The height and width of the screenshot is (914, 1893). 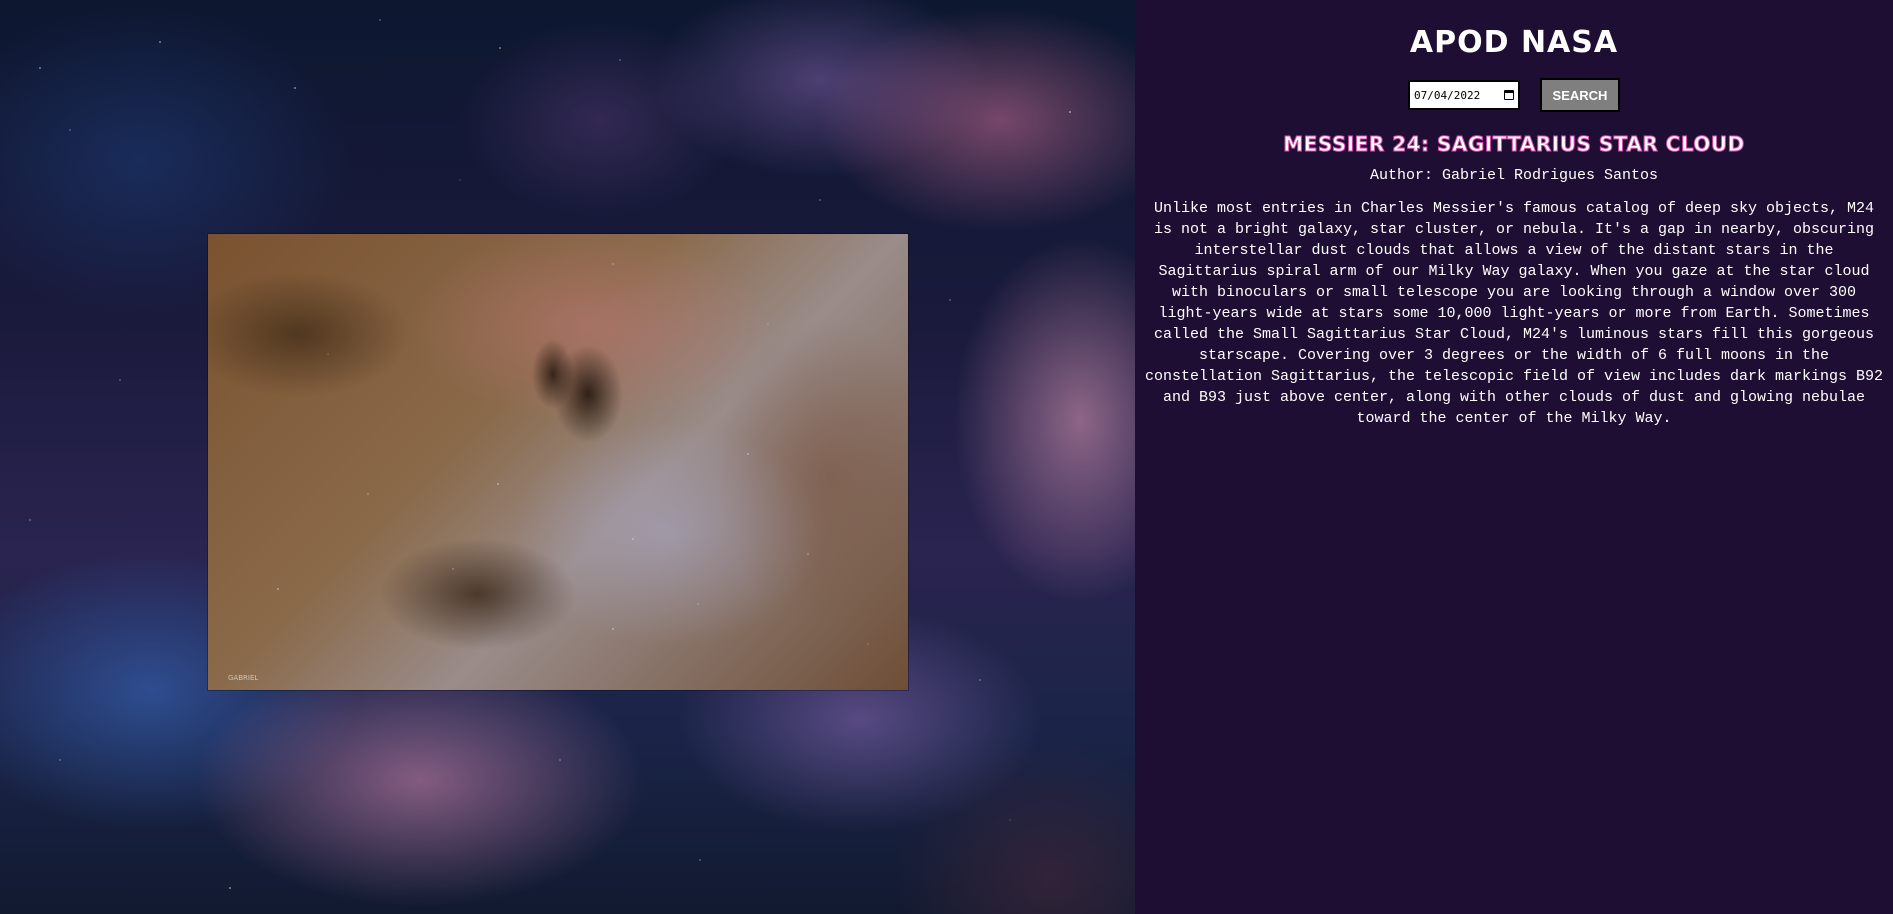 What do you see at coordinates (1514, 42) in the screenshot?
I see `app-title: APOD NASA` at bounding box center [1514, 42].